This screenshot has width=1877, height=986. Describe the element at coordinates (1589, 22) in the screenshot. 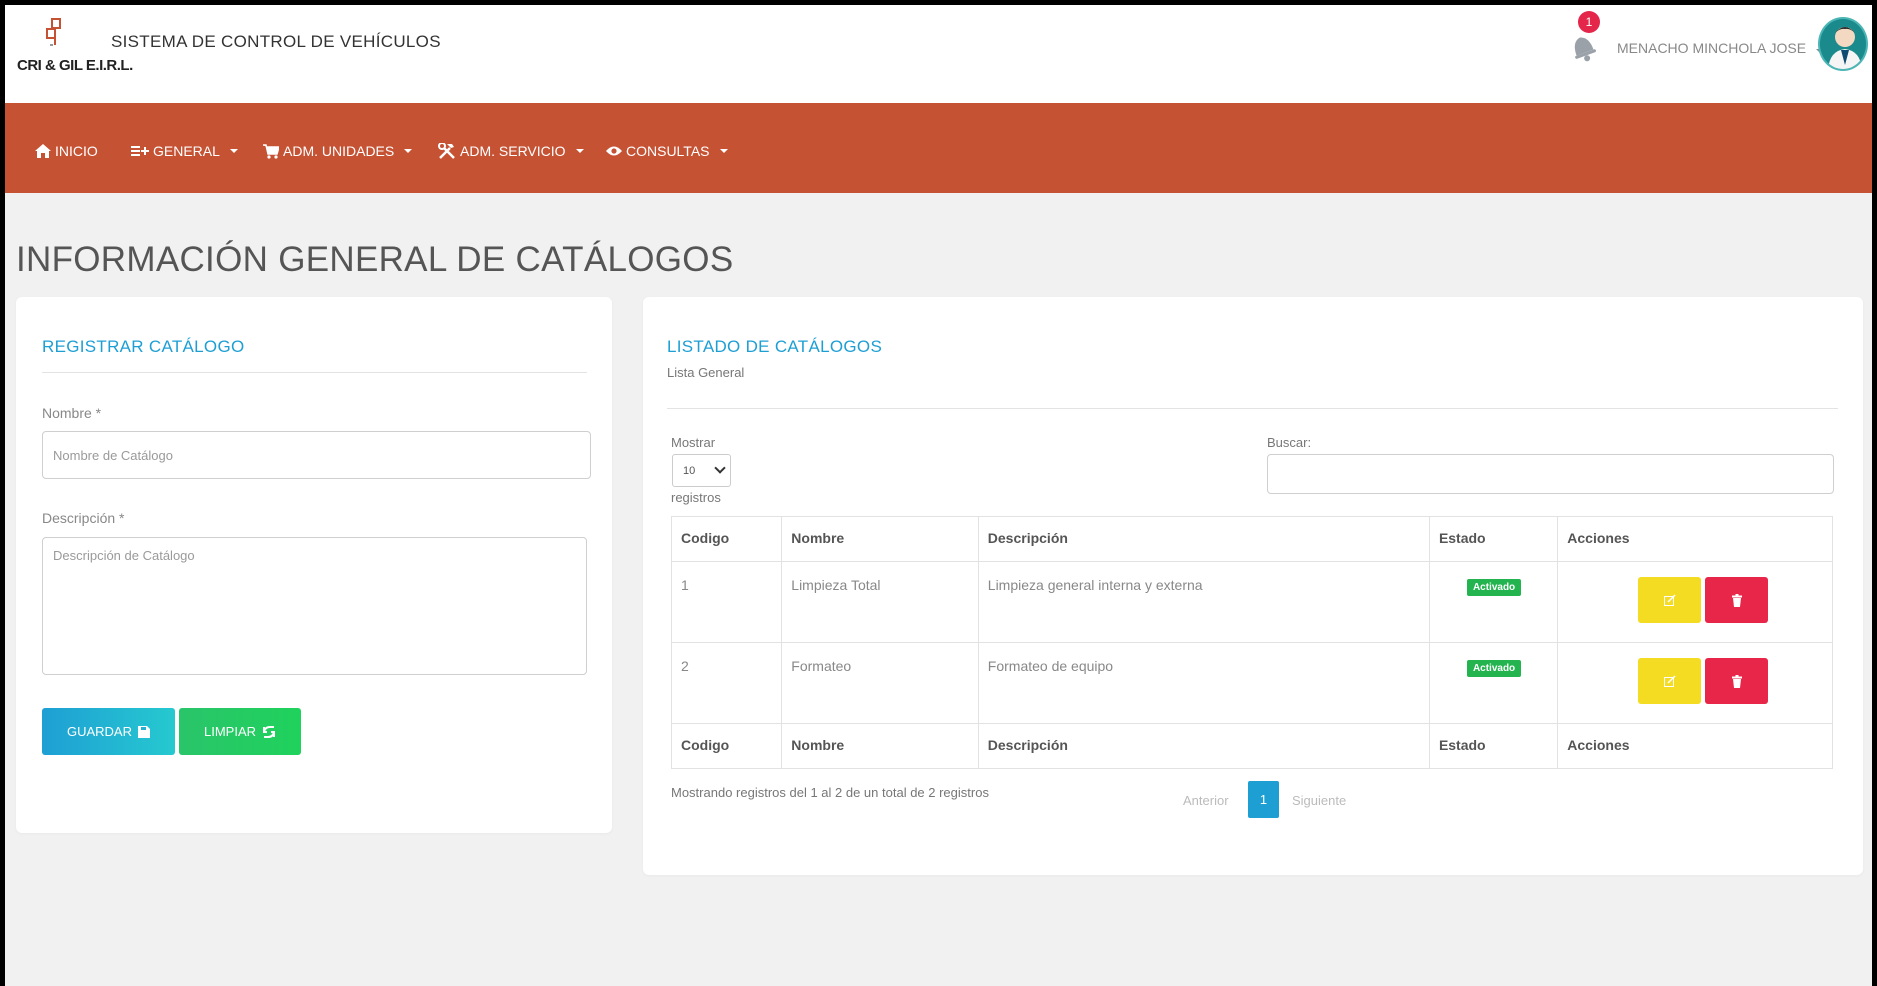

I see `notification-badge: 1` at that location.